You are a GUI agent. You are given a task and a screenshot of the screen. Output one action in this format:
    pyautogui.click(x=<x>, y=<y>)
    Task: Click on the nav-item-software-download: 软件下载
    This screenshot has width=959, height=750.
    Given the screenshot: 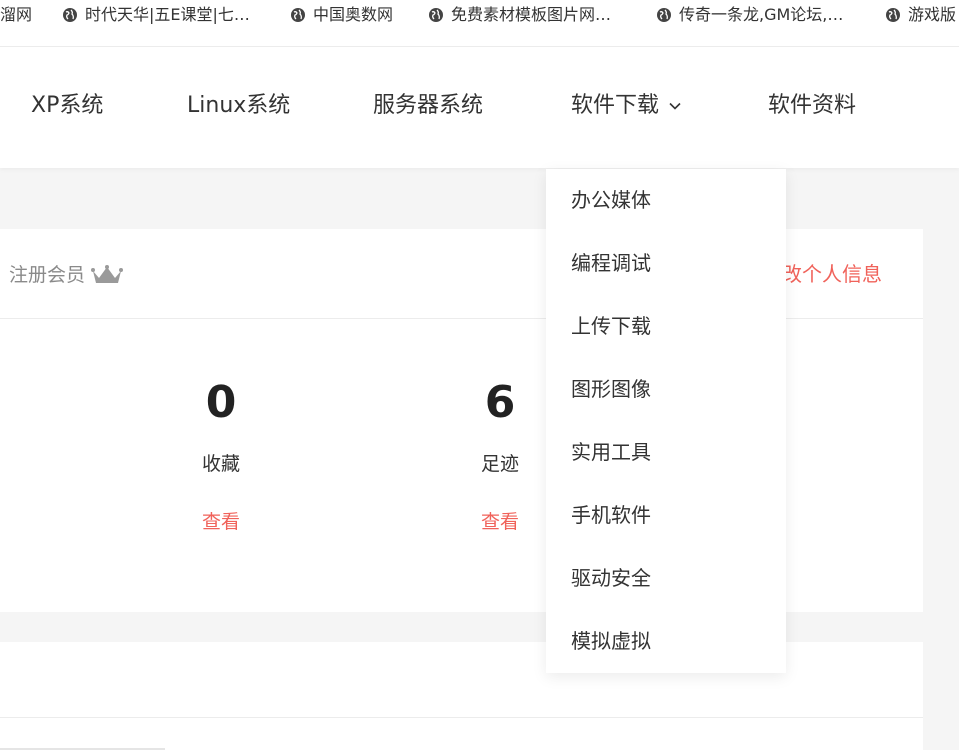 What is the action you would take?
    pyautogui.click(x=626, y=106)
    